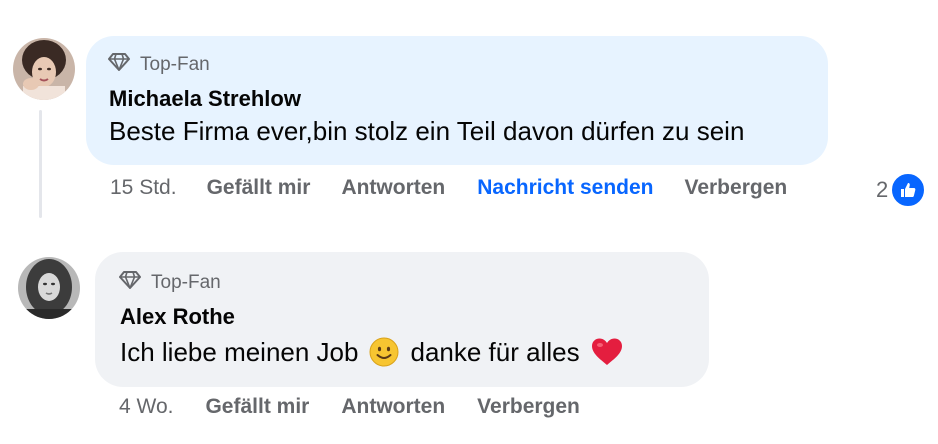 The height and width of the screenshot is (444, 938). I want to click on reaction-count: 2, so click(882, 189).